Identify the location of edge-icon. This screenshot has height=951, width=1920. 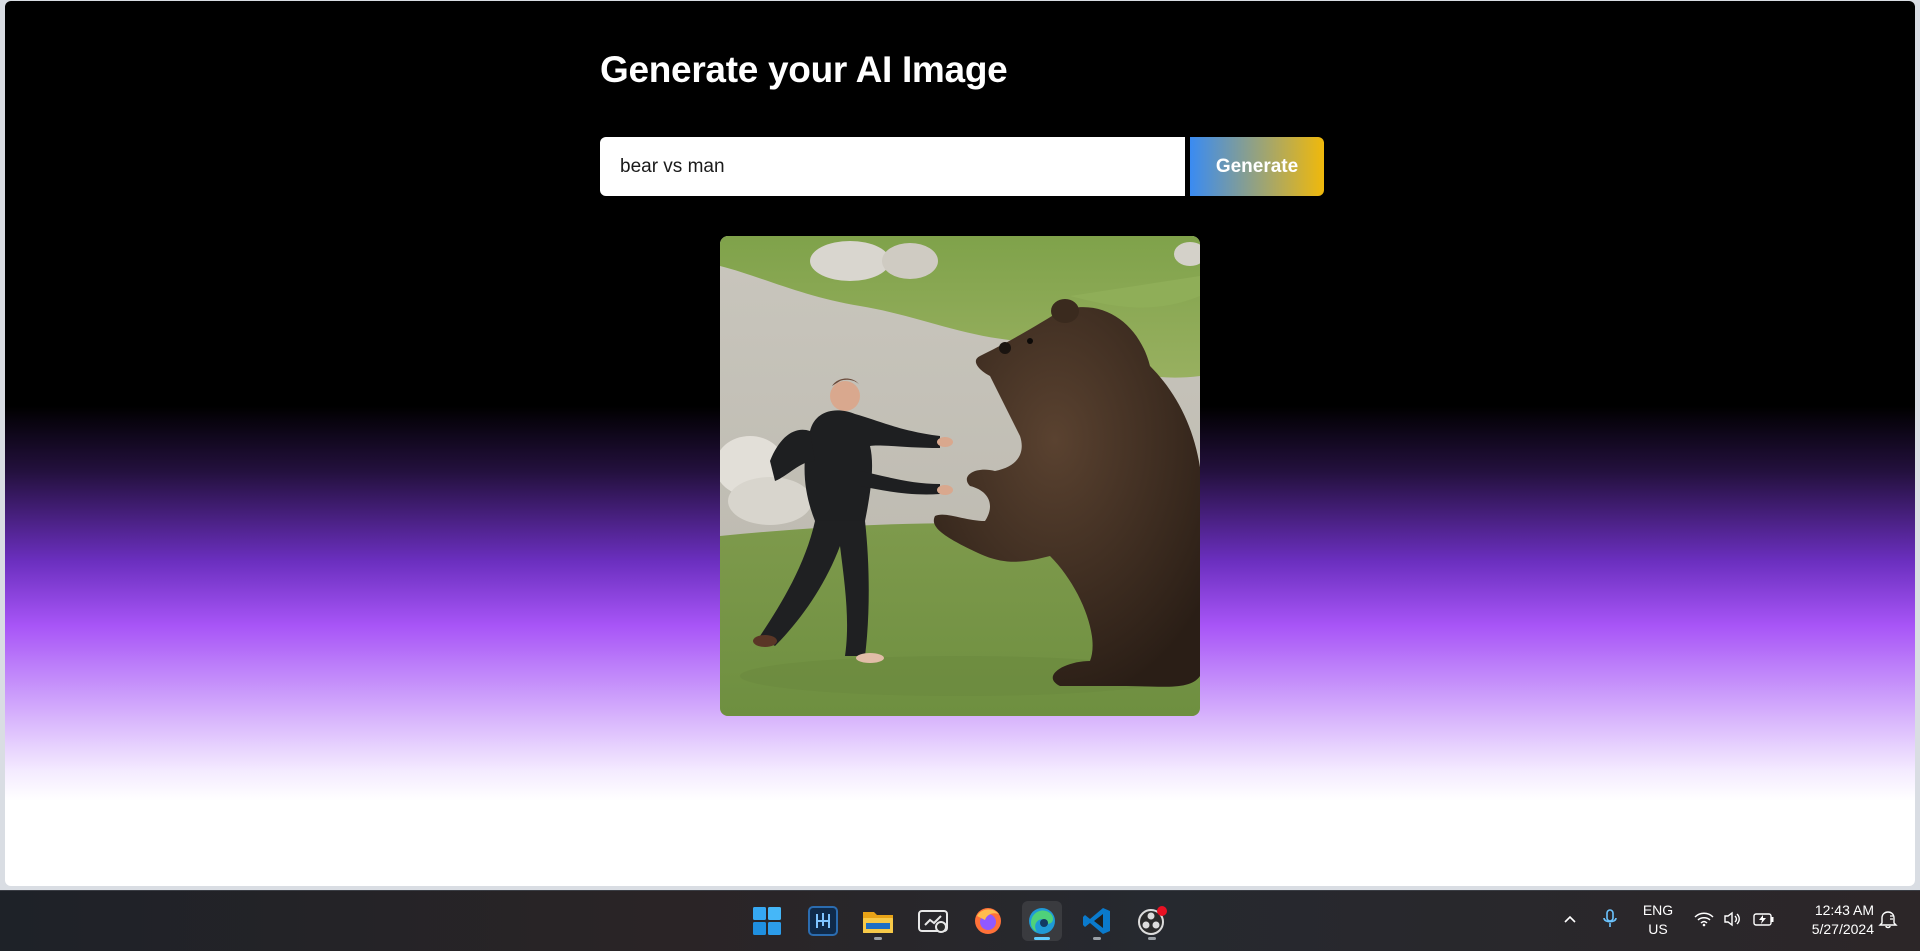
(1042, 921).